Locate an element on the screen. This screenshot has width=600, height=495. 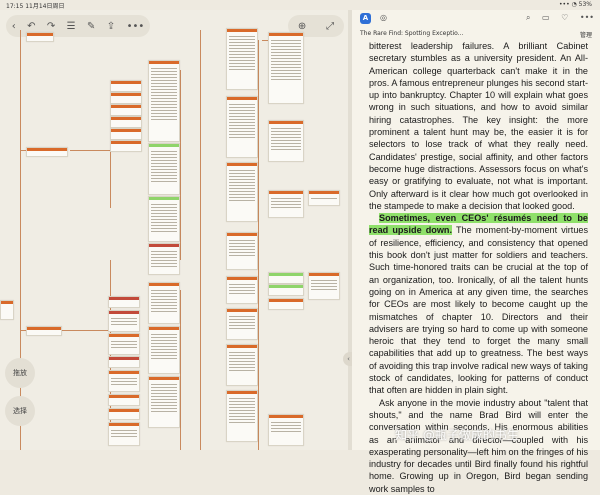
status-bar: 17:15 11月14日周日 ••• ◔ 53% is located at coordinates (300, 5).